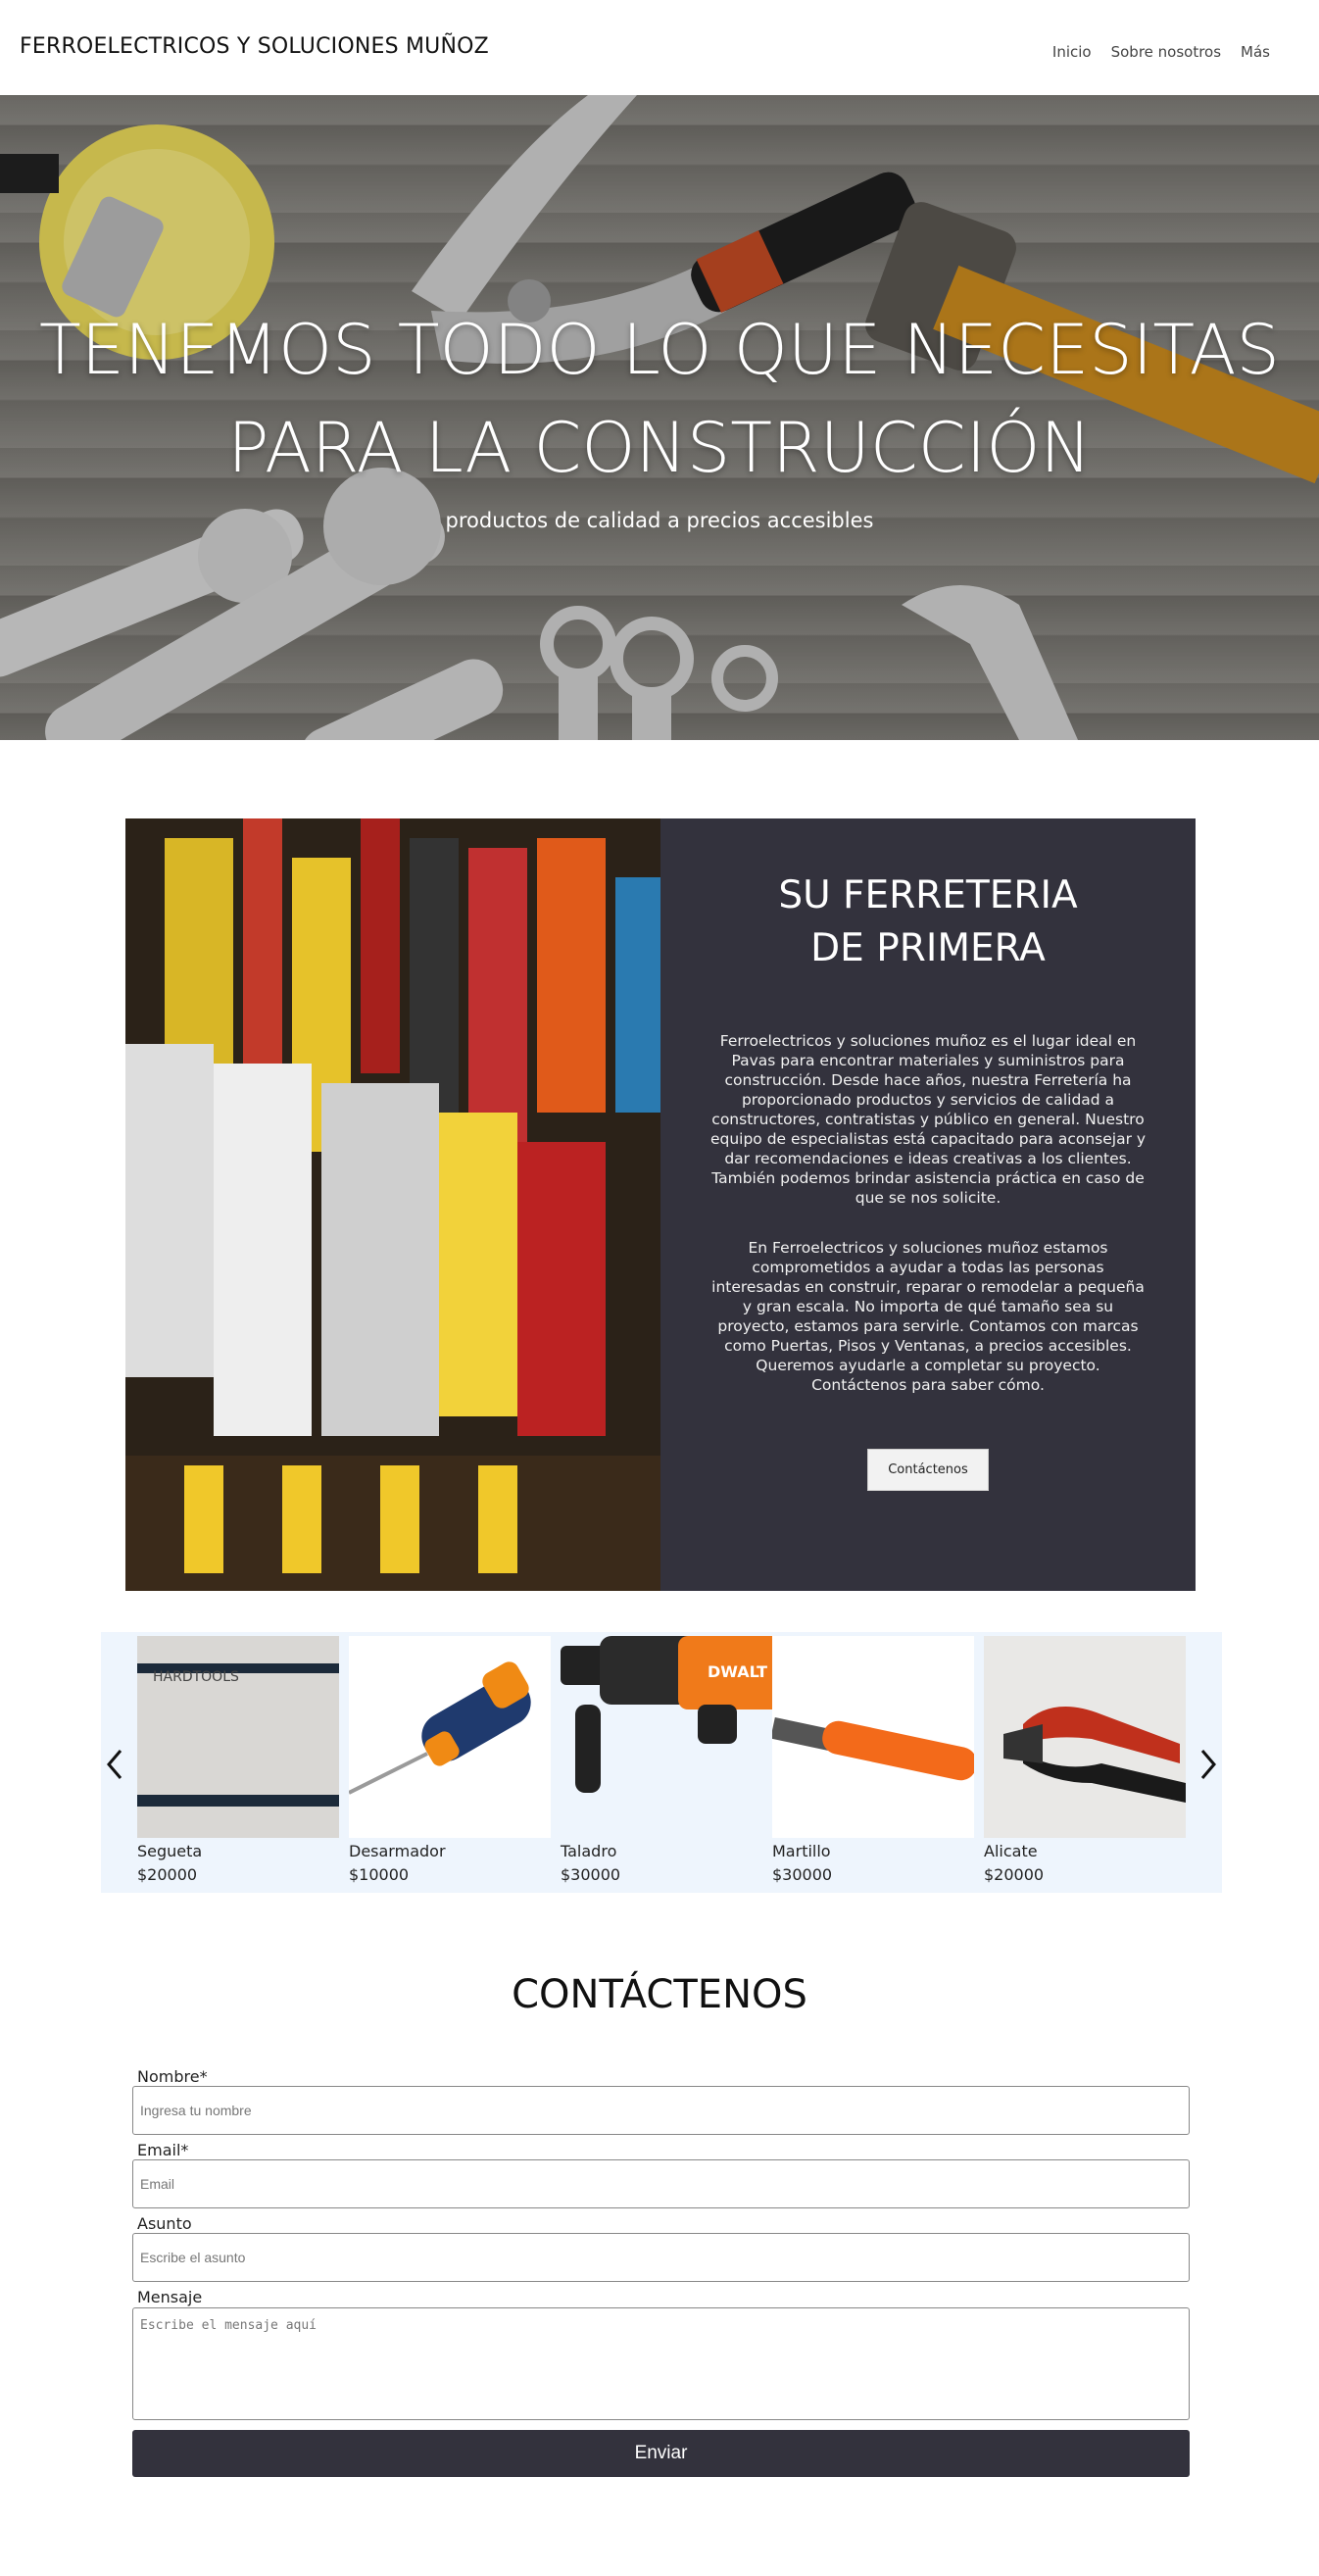 The image size is (1319, 2576). I want to click on svg-text: HARDTOOLS, so click(196, 1677).